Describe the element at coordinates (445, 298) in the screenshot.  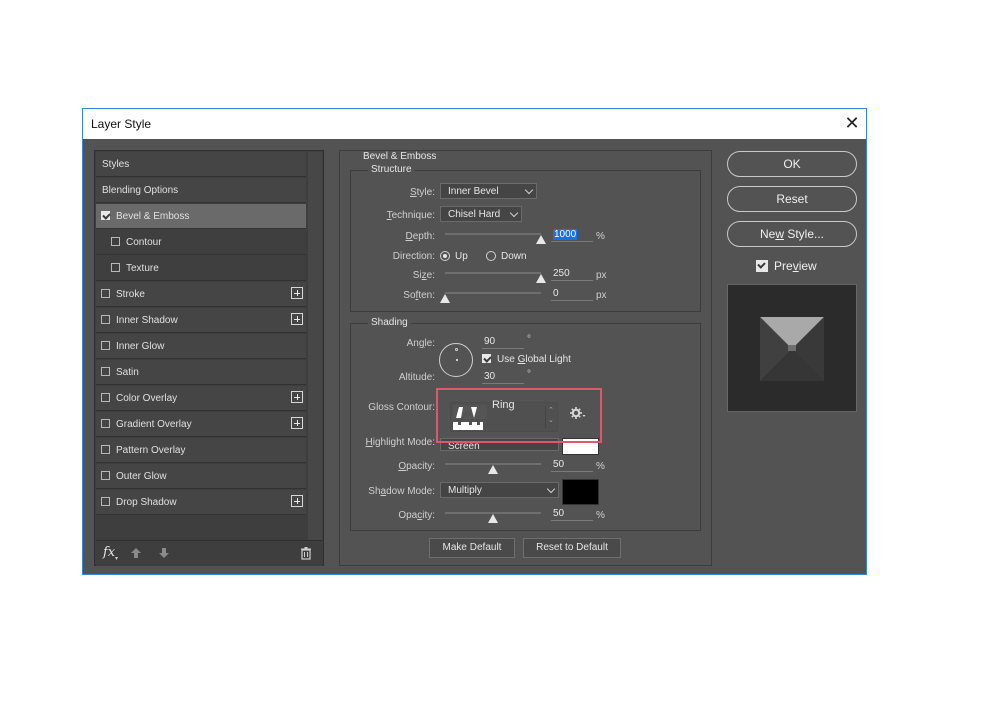
I see `soften-slider-thumb` at that location.